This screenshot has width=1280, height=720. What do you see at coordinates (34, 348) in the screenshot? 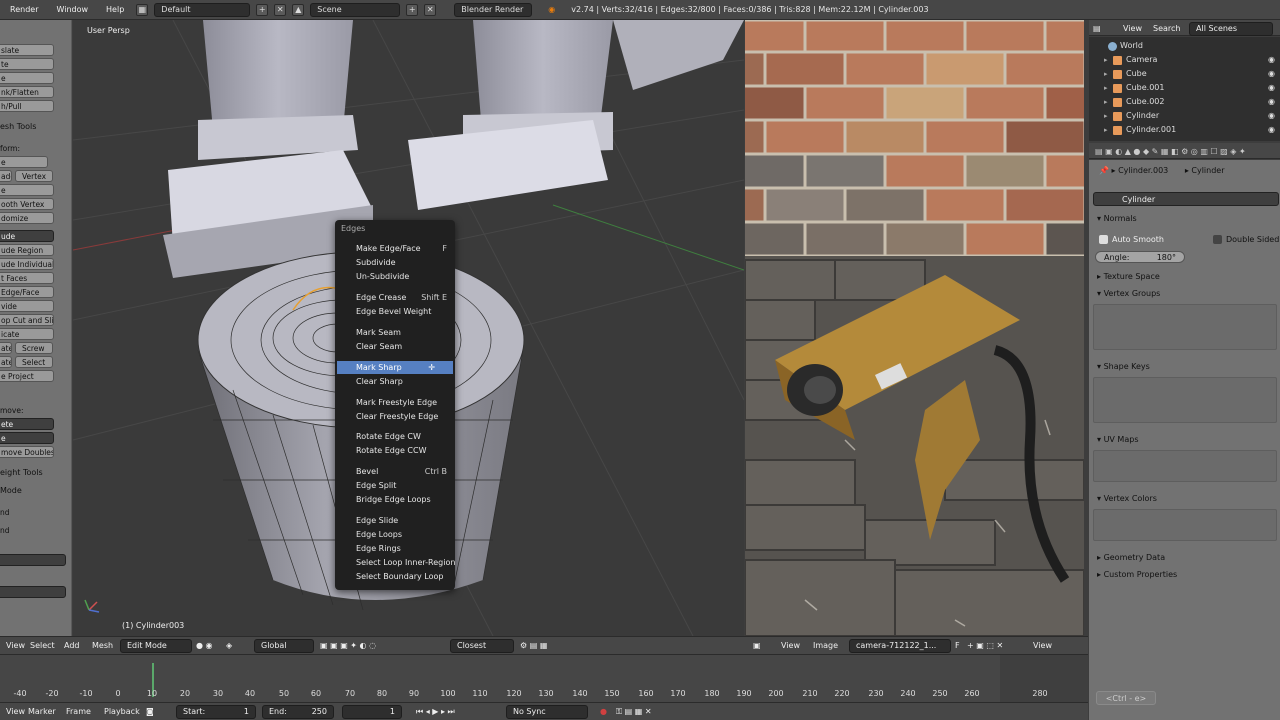
I see `tool-screw: Screw` at bounding box center [34, 348].